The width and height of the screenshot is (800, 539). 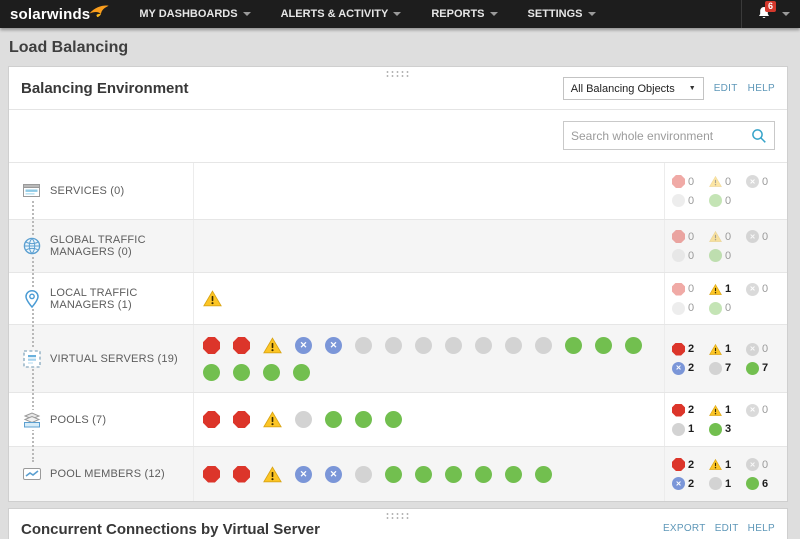 What do you see at coordinates (765, 368) in the screenshot?
I see `count-value: 7` at bounding box center [765, 368].